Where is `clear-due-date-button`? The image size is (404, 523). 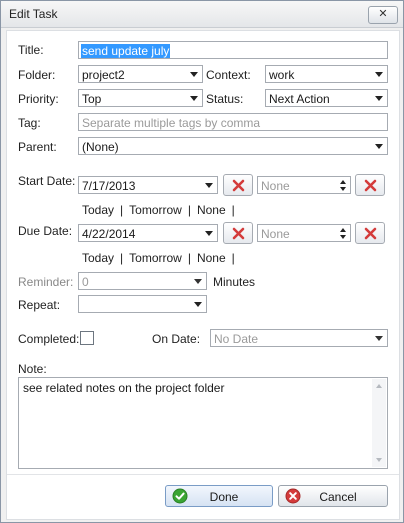 clear-due-date-button is located at coordinates (238, 233).